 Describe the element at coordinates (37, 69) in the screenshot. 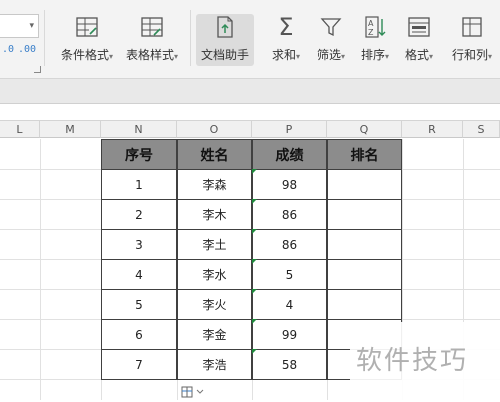

I see `dialog-launcher-icon` at that location.